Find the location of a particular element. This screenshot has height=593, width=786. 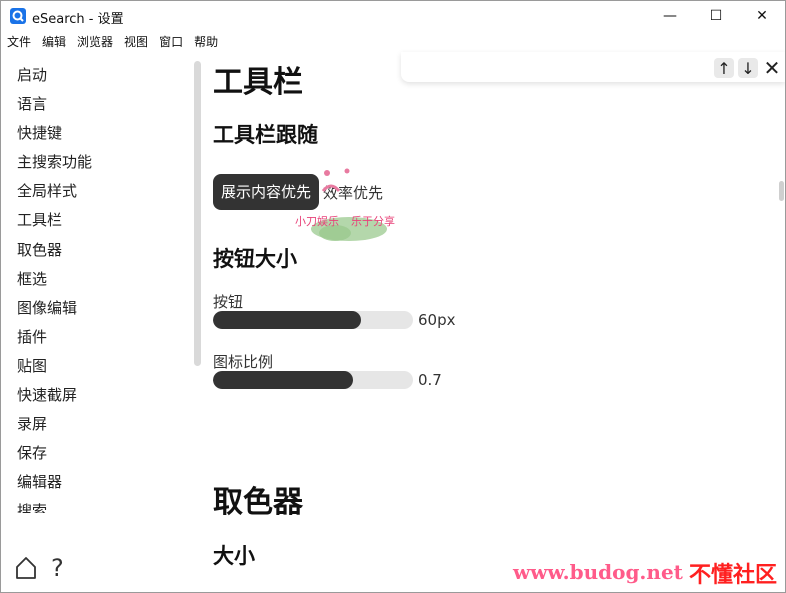

button-size-slider-fill is located at coordinates (287, 320).